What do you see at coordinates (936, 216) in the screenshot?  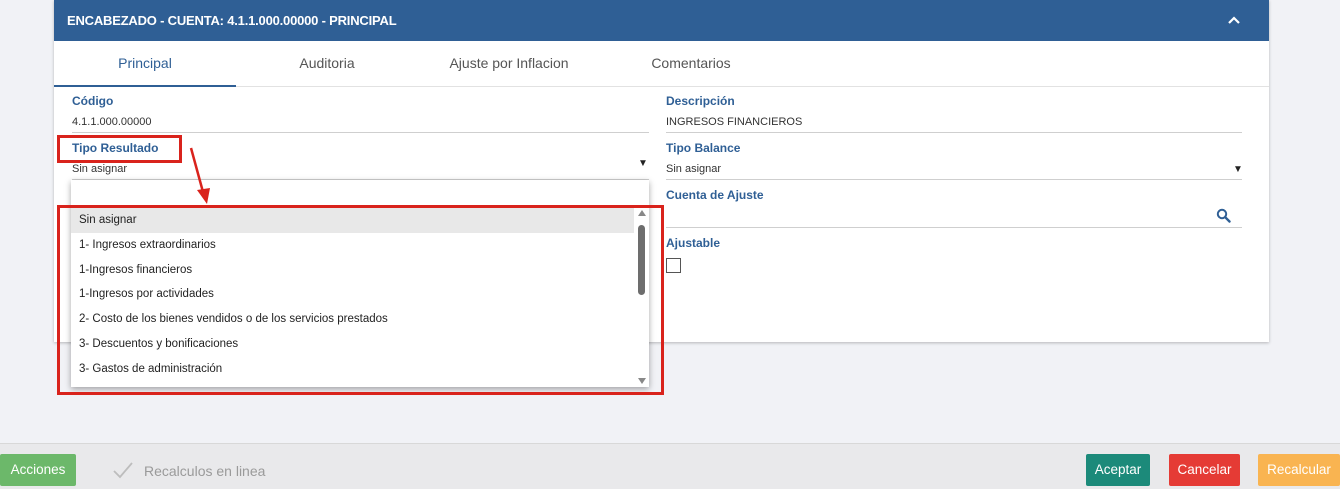 I see `cuenta-ajuste-field` at bounding box center [936, 216].